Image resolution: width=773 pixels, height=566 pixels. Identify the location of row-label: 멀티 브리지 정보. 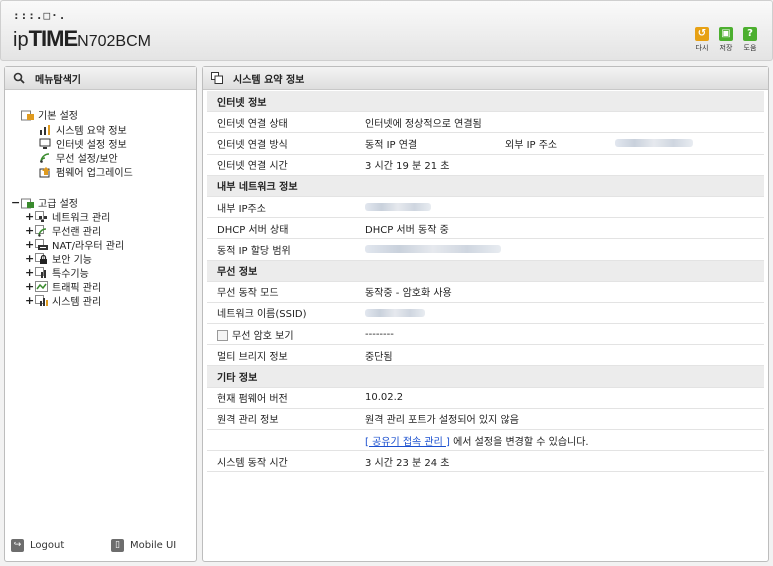
(252, 357).